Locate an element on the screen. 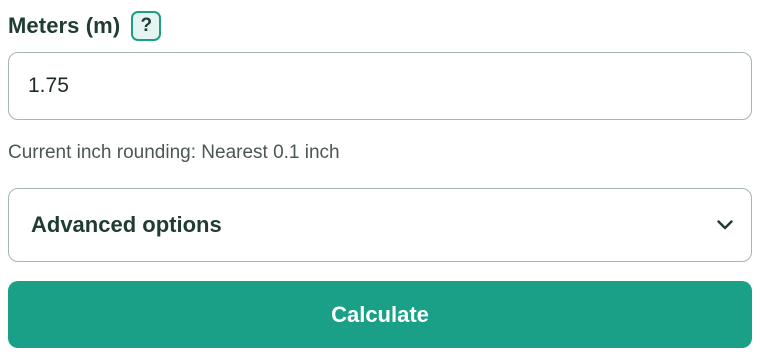 The image size is (760, 356). help-button: ? is located at coordinates (146, 26).